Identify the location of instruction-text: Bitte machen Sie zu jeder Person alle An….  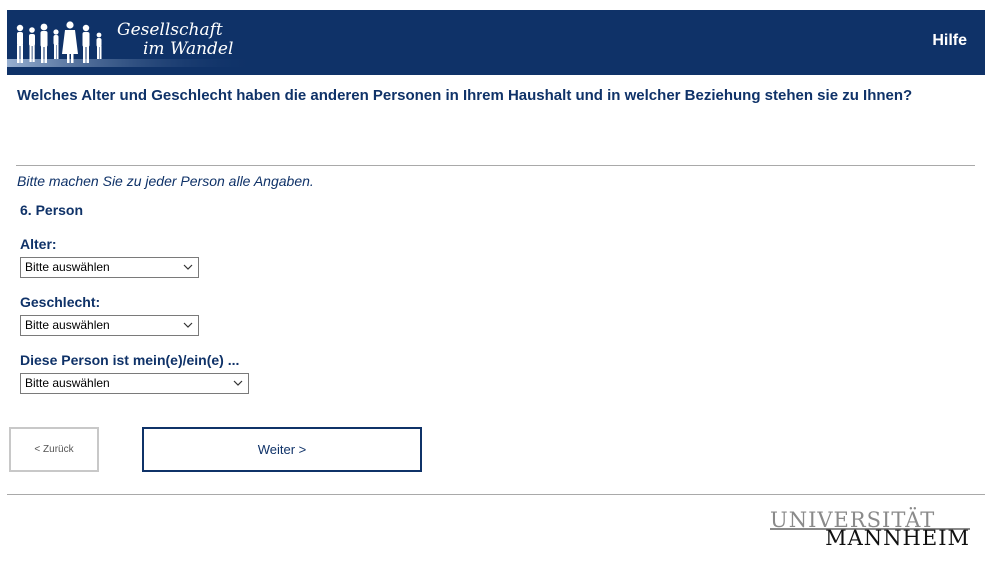
(165, 181).